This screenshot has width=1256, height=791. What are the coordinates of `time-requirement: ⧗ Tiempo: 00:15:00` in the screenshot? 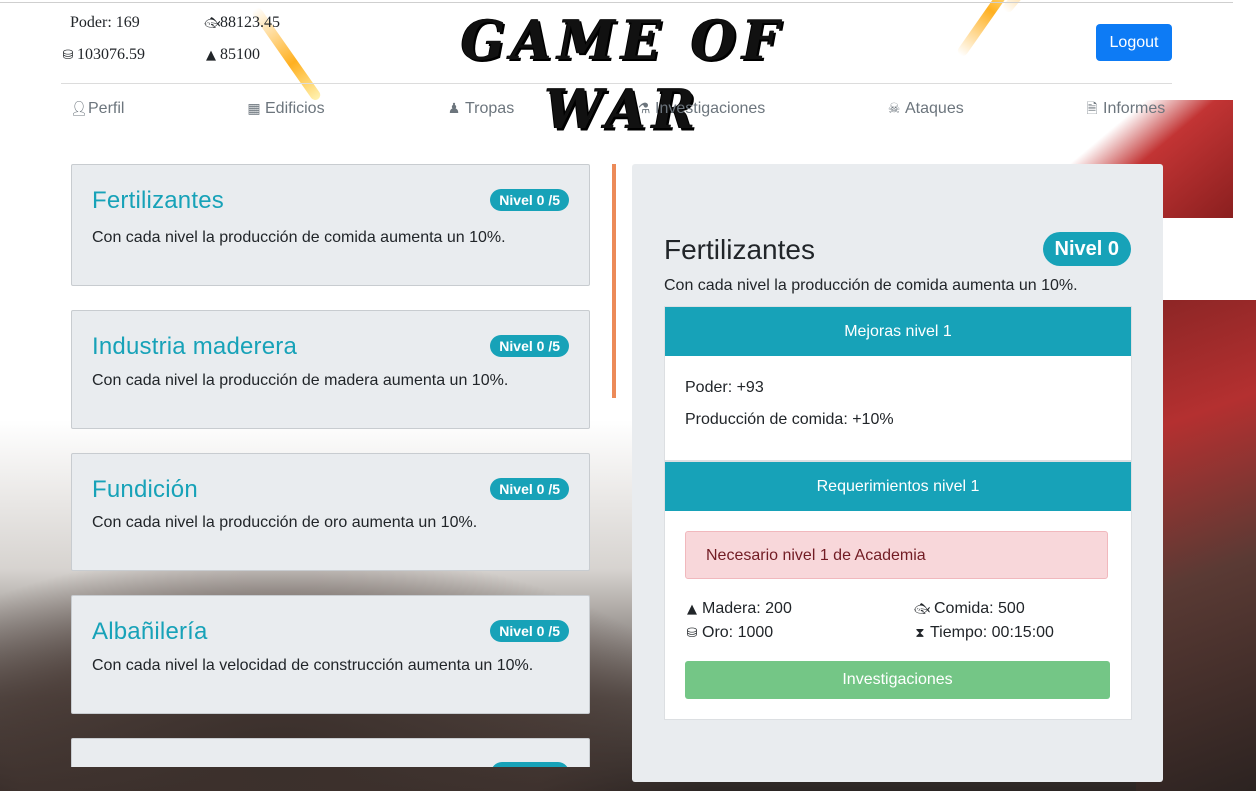 It's located at (983, 633).